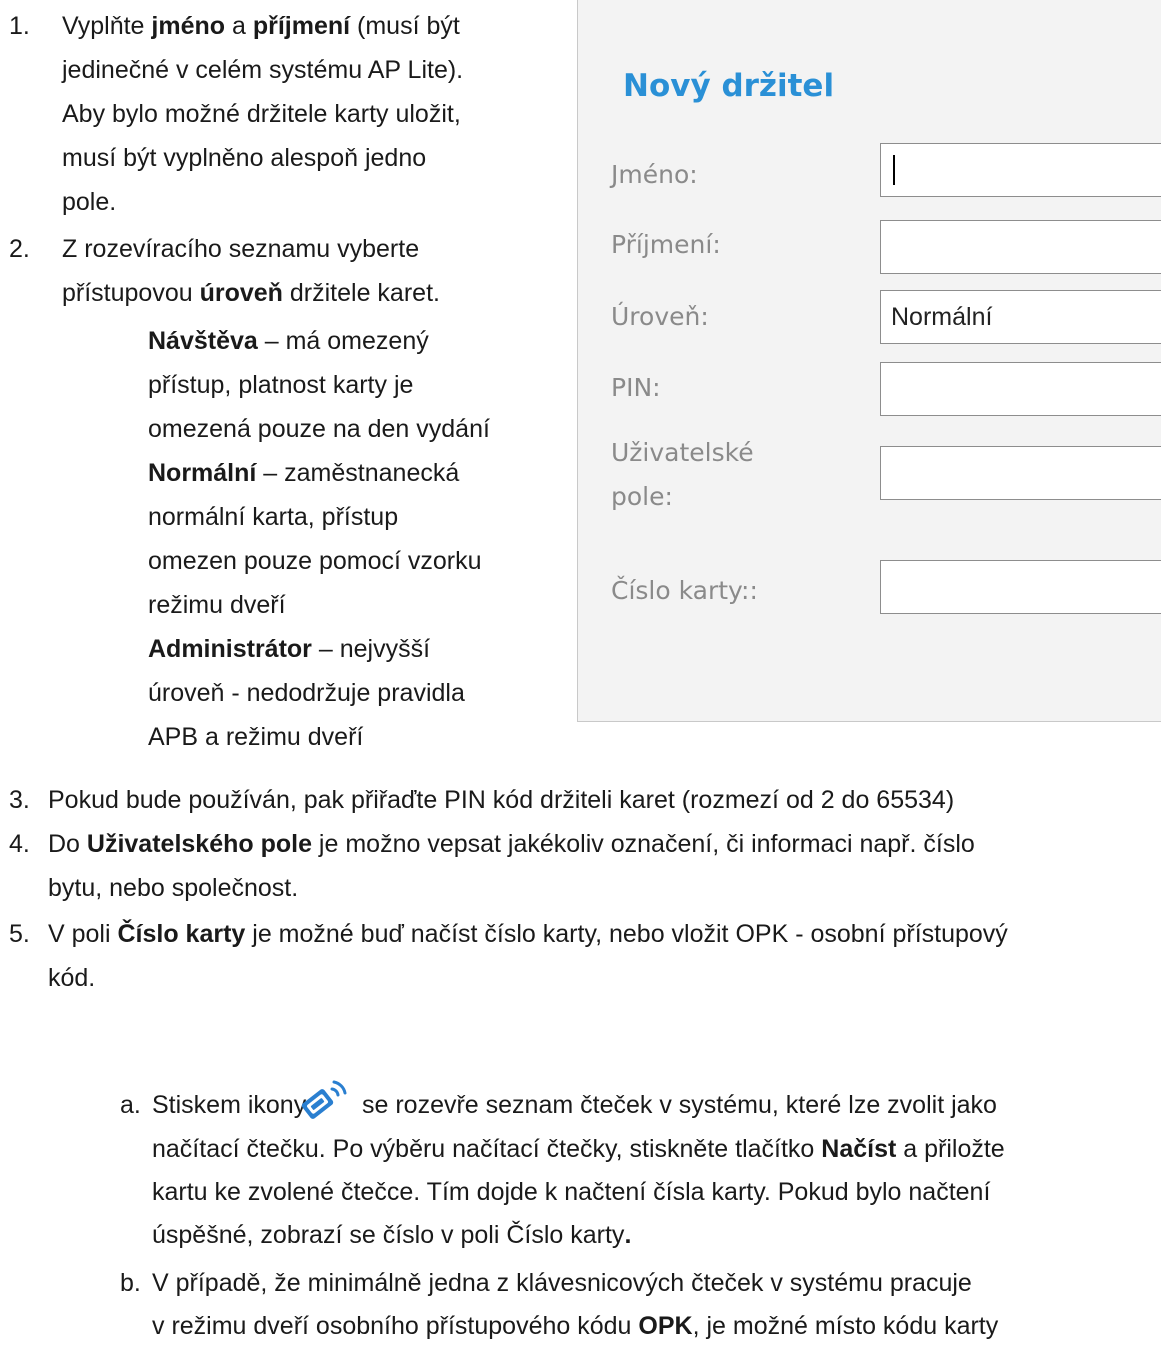 This screenshot has width=1161, height=1347. What do you see at coordinates (1020, 473) in the screenshot?
I see `uzivatelske-pole-input` at bounding box center [1020, 473].